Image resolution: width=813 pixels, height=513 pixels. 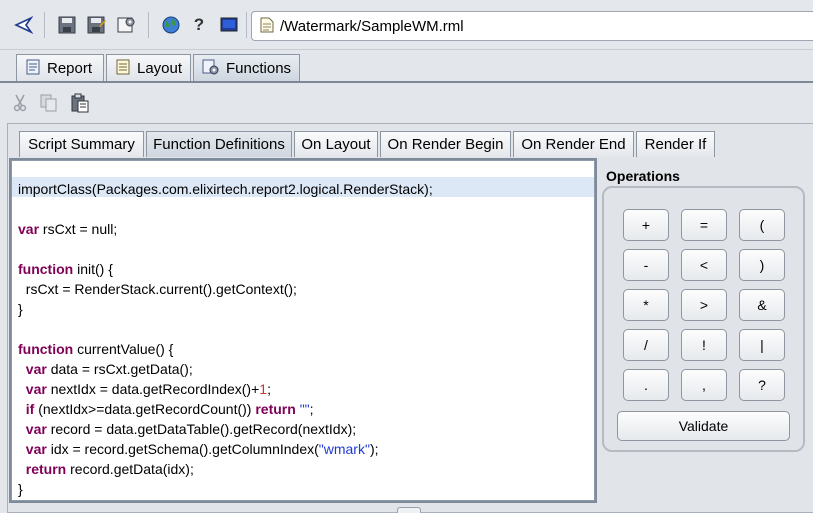 What do you see at coordinates (199, 25) in the screenshot?
I see `help-icon: ?` at bounding box center [199, 25].